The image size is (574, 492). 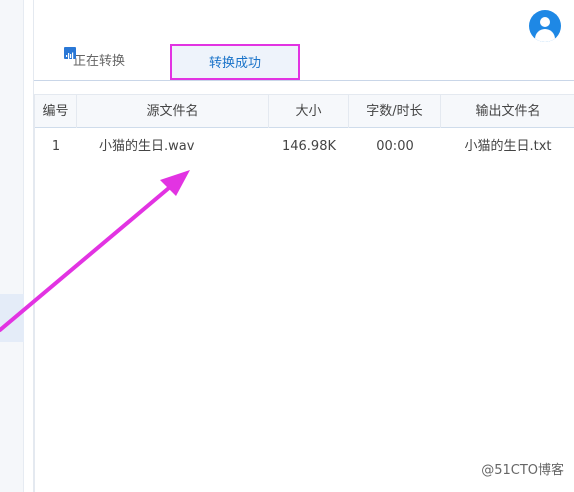 What do you see at coordinates (99, 62) in the screenshot?
I see `tab-converting: 正在转换` at bounding box center [99, 62].